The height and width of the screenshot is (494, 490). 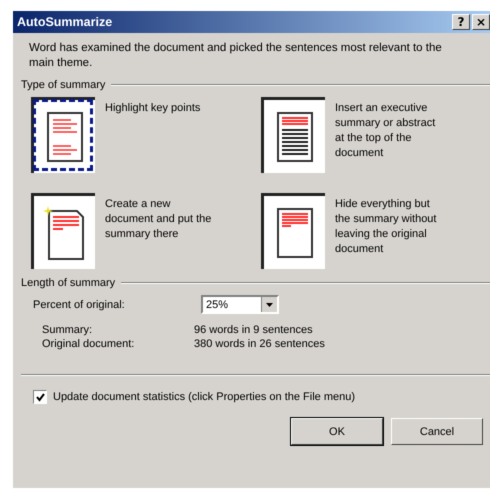 I want to click on field-label: Percent of original:, so click(x=79, y=304).